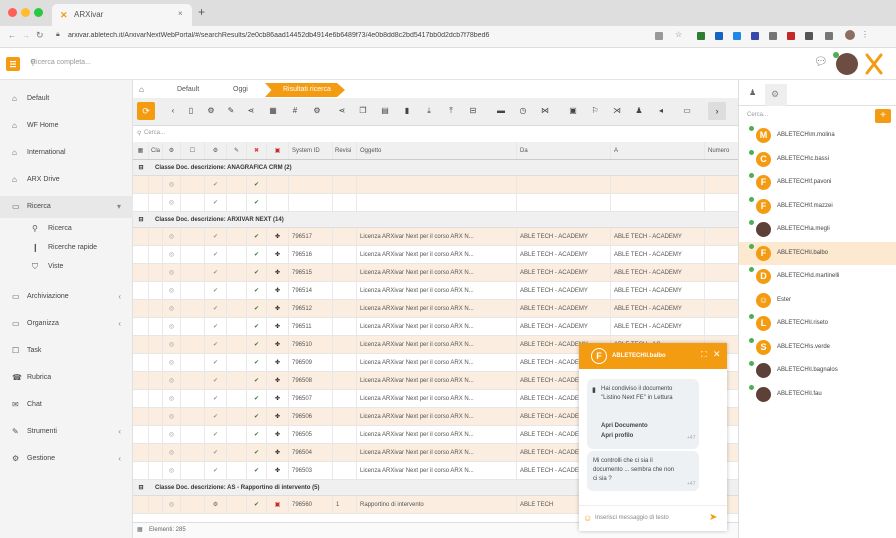  Describe the element at coordinates (26, 35) in the screenshot. I see `forward-icon: →` at that location.